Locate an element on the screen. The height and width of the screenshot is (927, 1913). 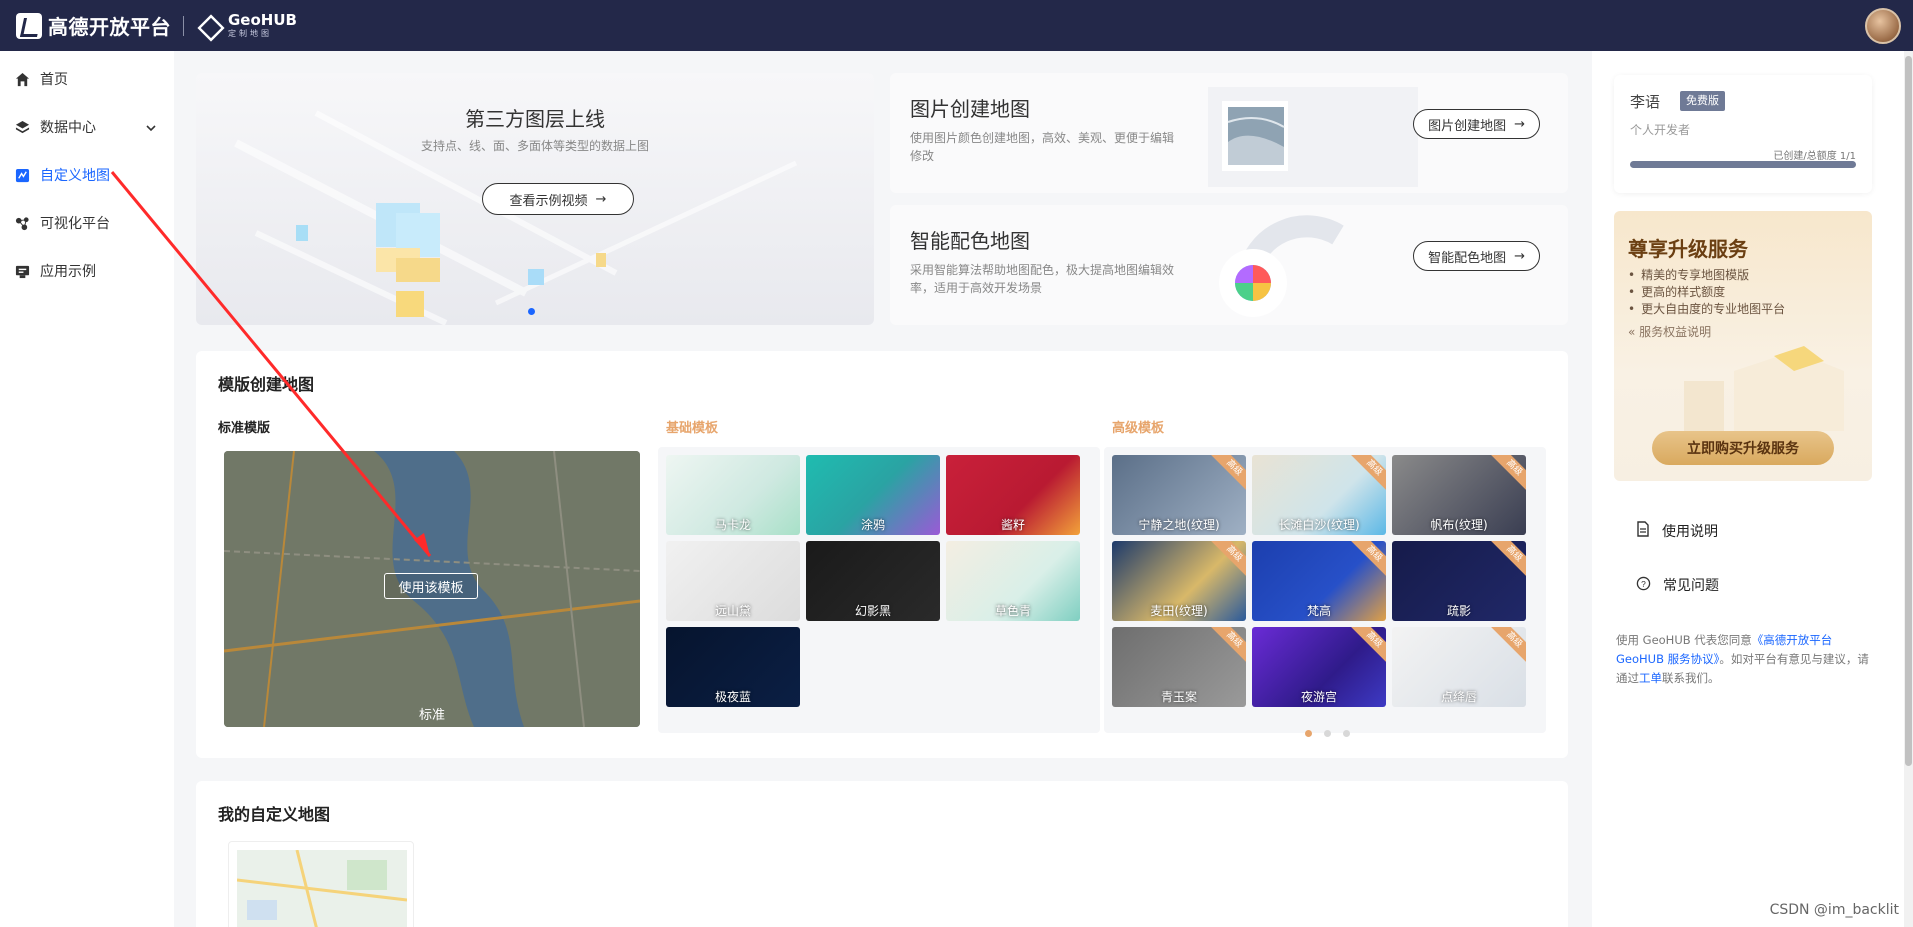
template-tile: 高级 长滩白沙(纹理) is located at coordinates (1319, 495).